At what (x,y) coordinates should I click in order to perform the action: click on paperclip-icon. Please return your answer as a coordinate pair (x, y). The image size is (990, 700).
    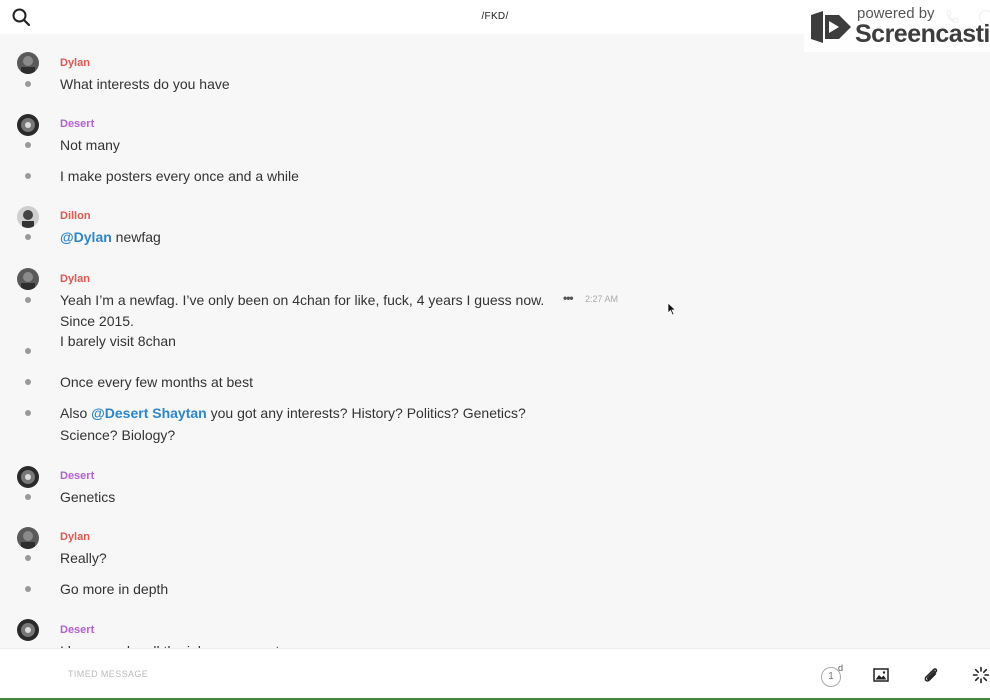
    Looking at the image, I should click on (931, 675).